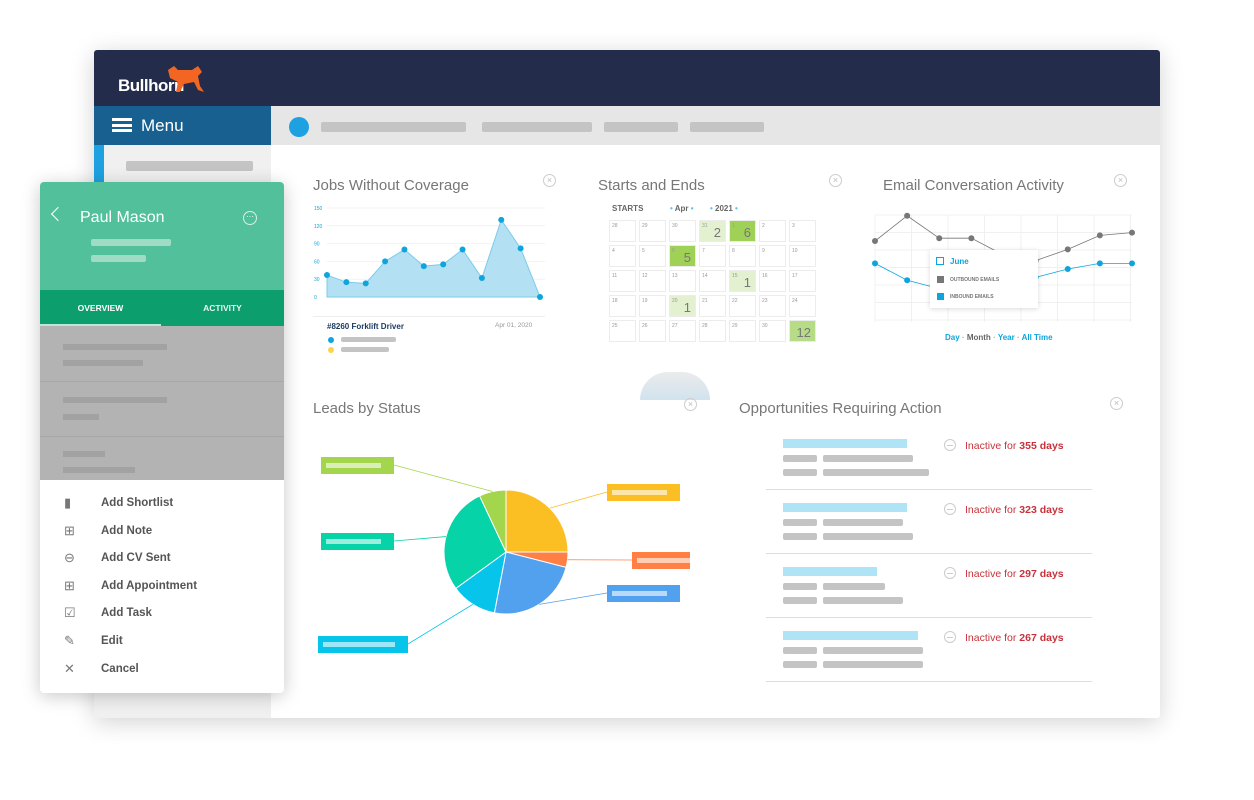 The image size is (1254, 800). I want to click on calendar-day: 18, so click(622, 306).